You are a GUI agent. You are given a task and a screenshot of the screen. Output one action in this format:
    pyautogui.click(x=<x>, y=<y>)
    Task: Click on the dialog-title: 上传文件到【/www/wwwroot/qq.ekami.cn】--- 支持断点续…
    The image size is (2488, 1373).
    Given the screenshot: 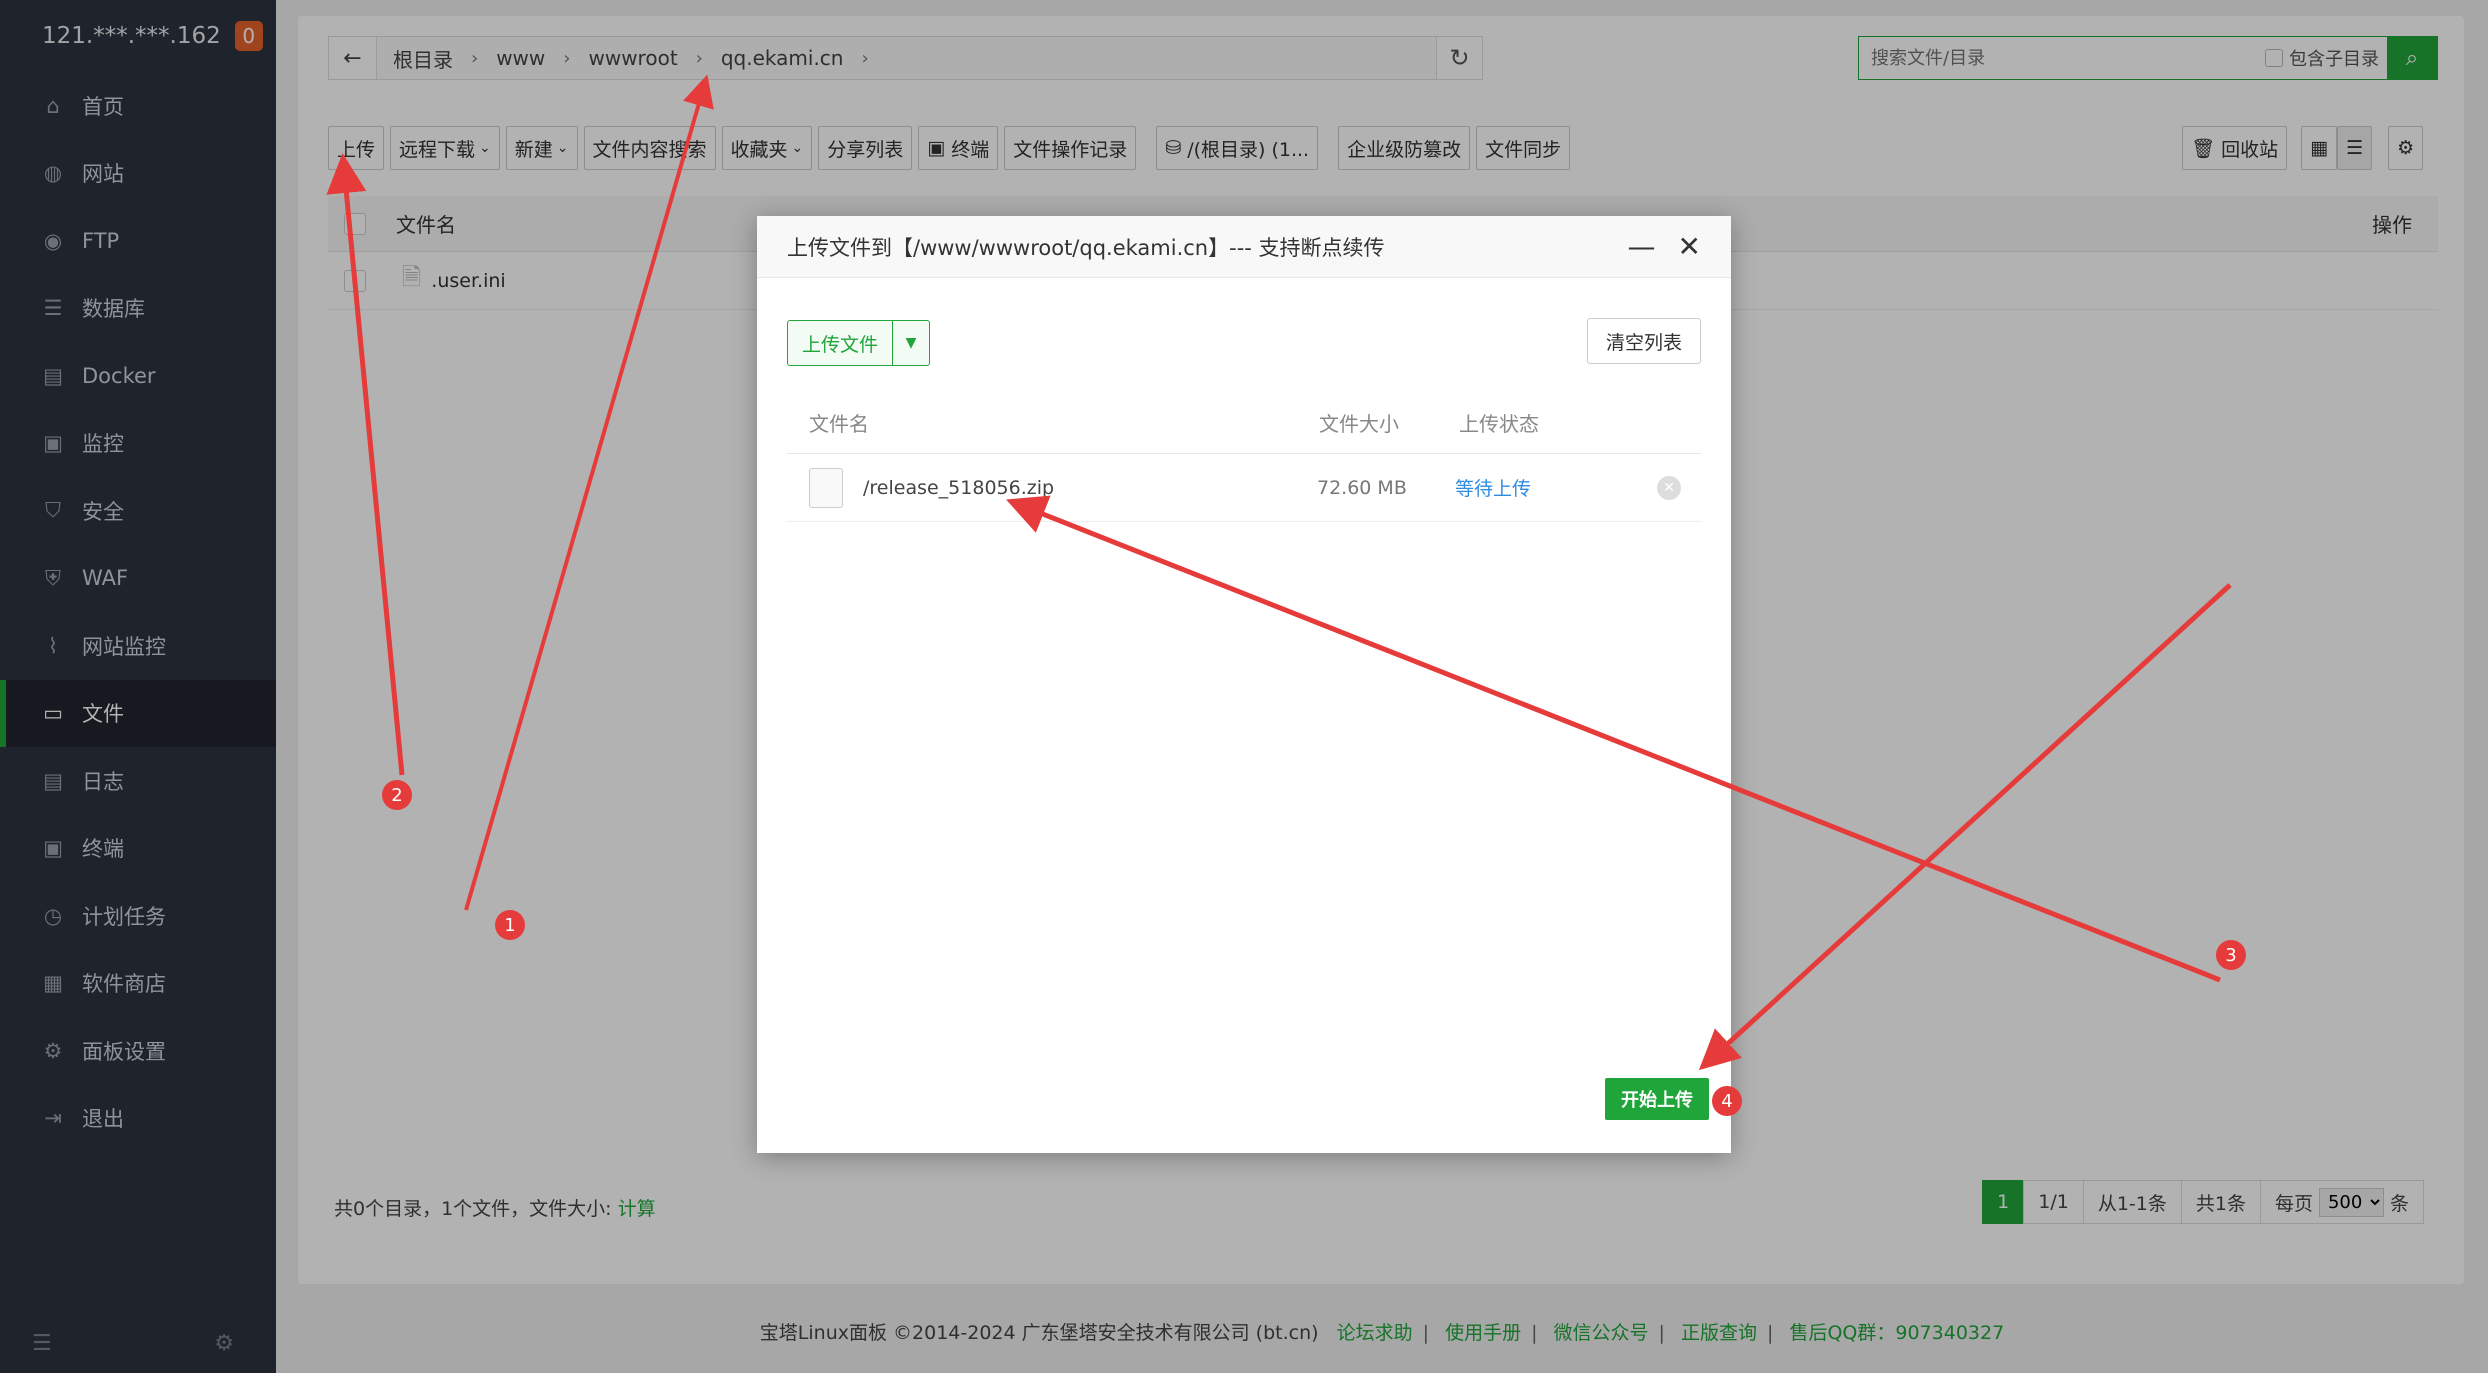 What is the action you would take?
    pyautogui.click(x=1086, y=247)
    